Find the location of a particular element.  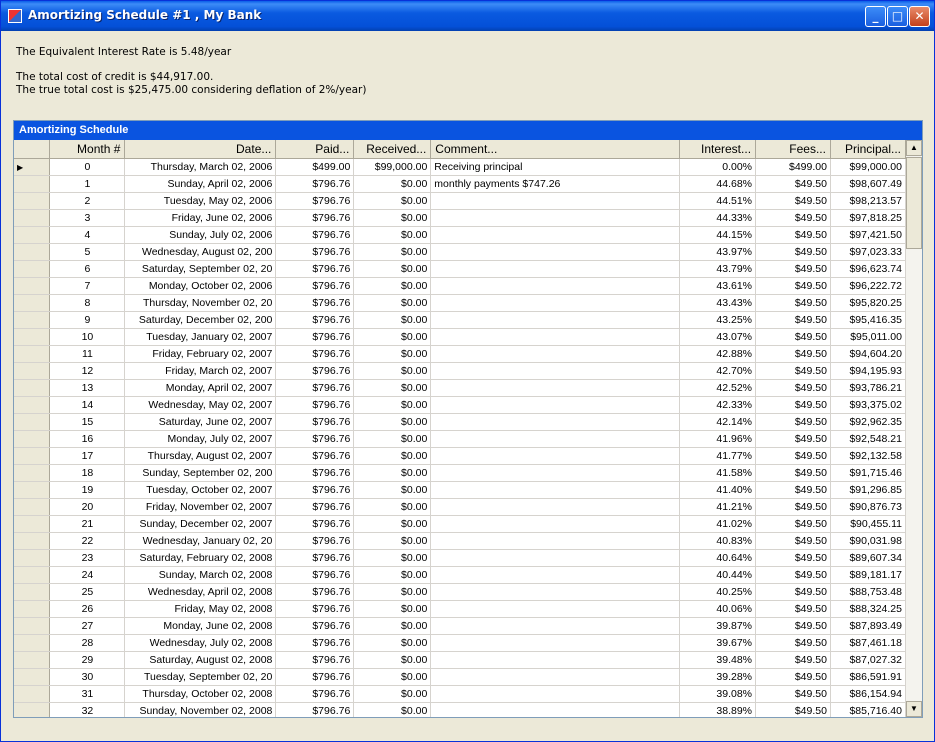

cell-principal: $97,023.33 is located at coordinates (868, 252).